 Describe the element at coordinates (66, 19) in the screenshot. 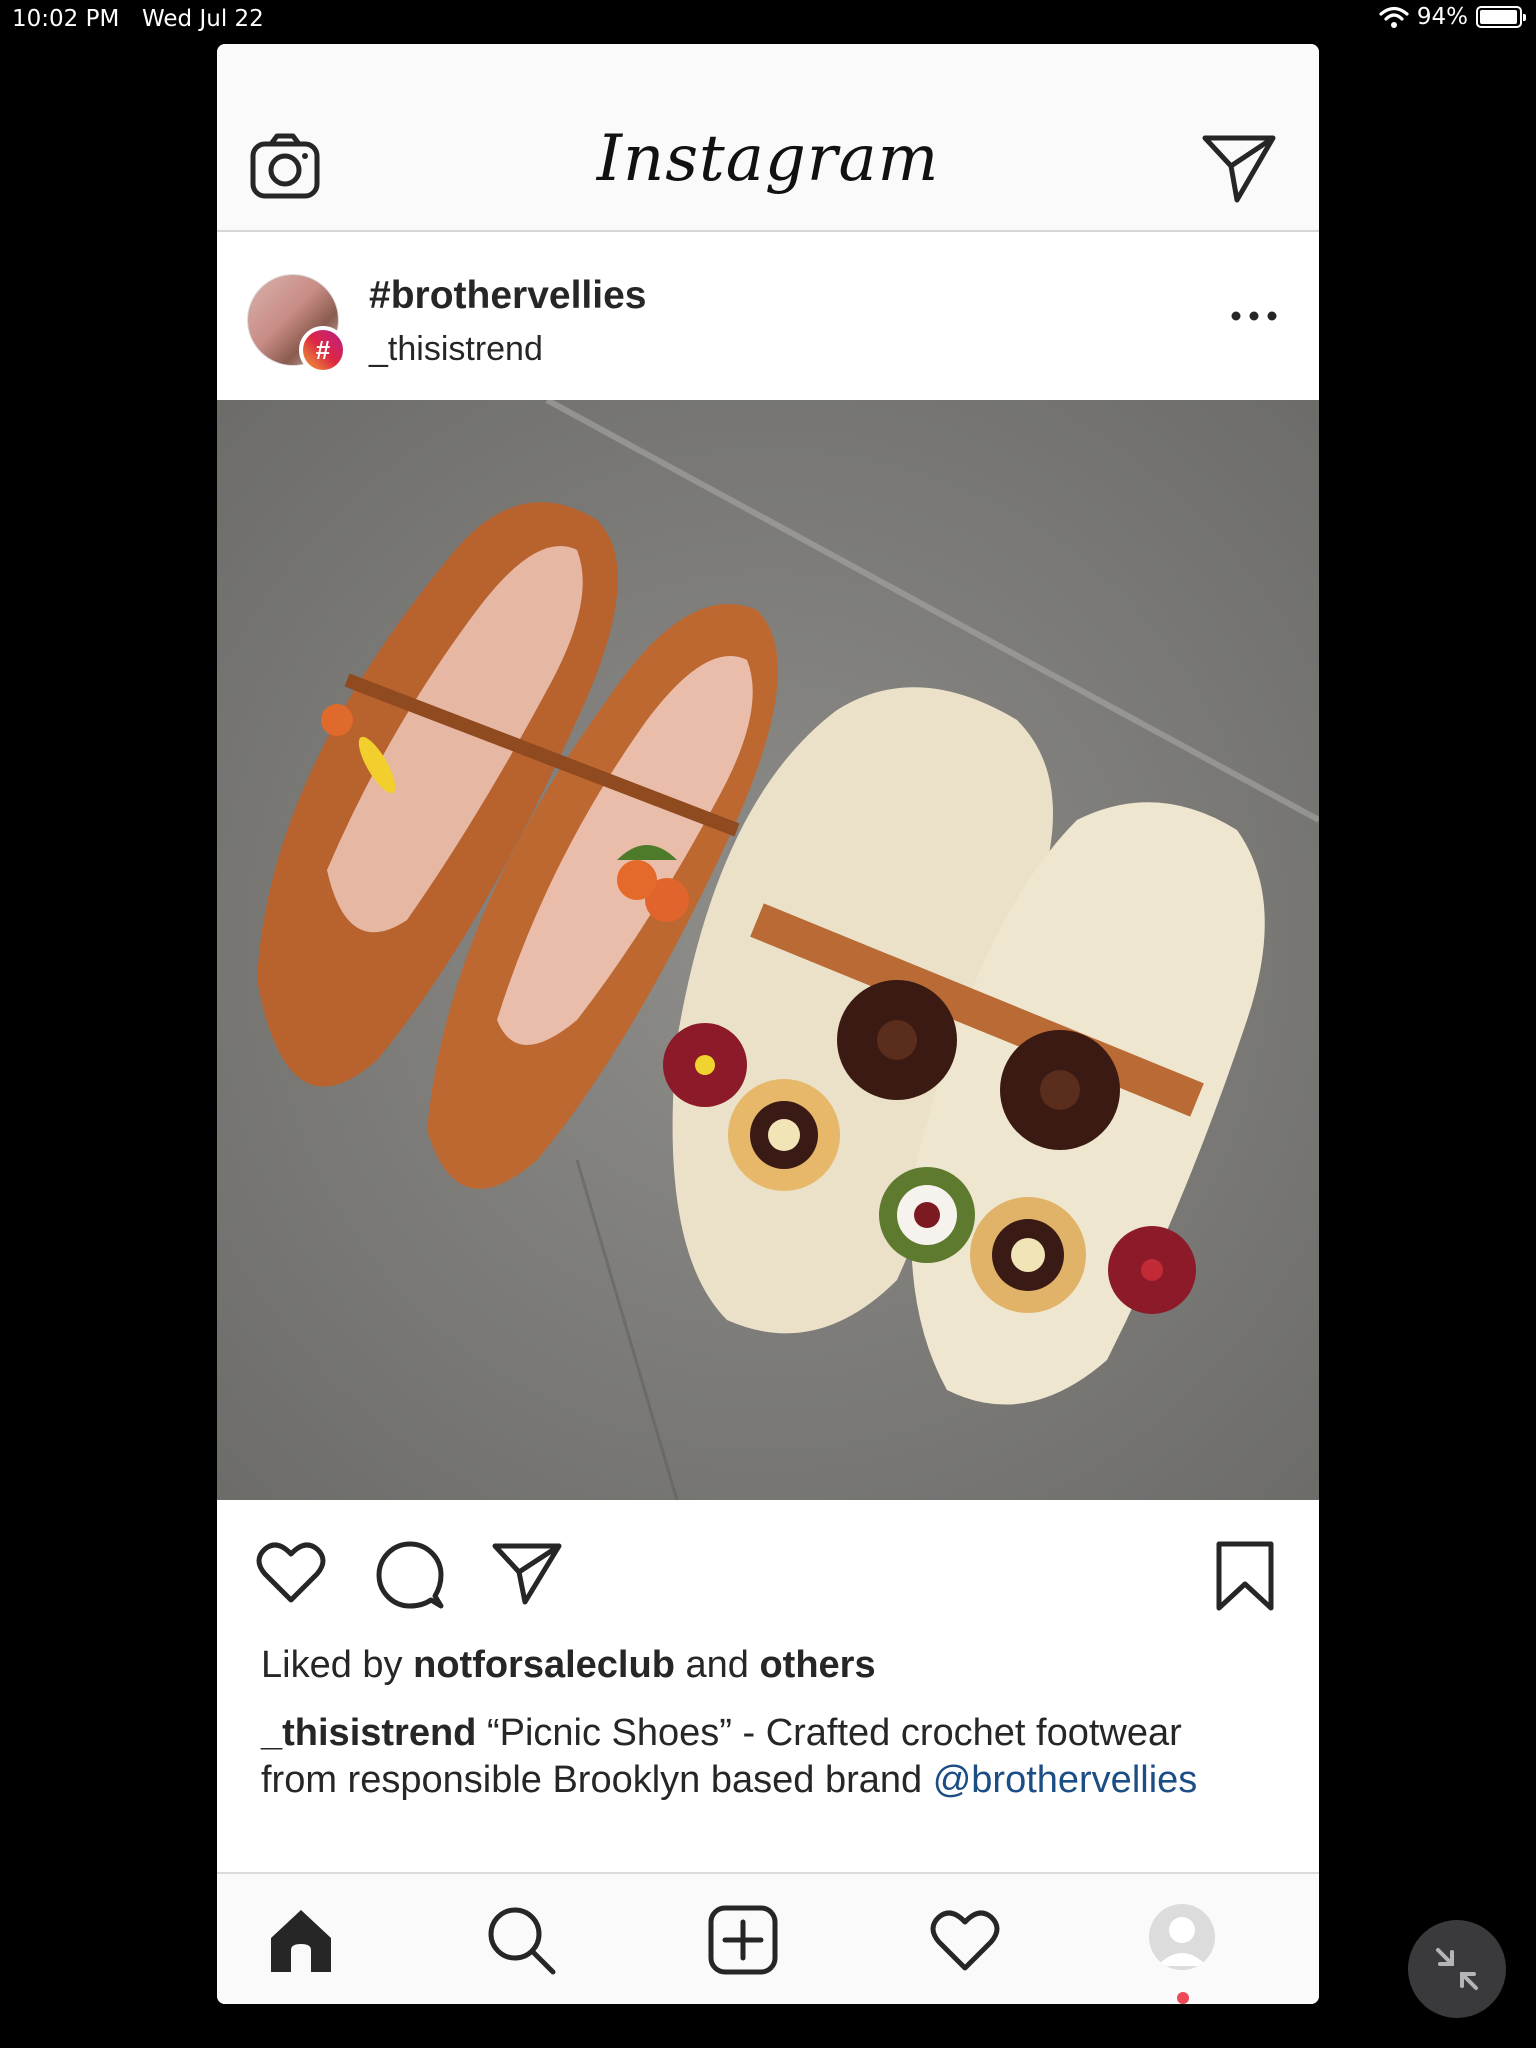

I see `status-time: 10:02 PM` at that location.